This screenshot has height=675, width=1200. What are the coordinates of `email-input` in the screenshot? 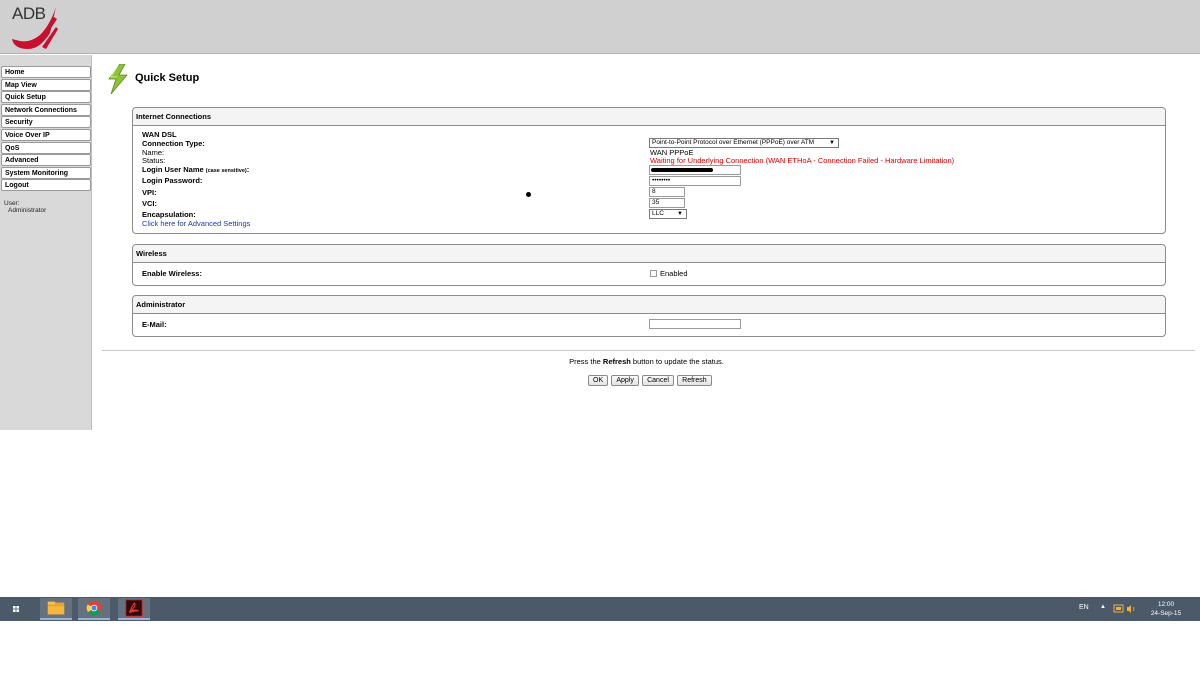 It's located at (695, 324).